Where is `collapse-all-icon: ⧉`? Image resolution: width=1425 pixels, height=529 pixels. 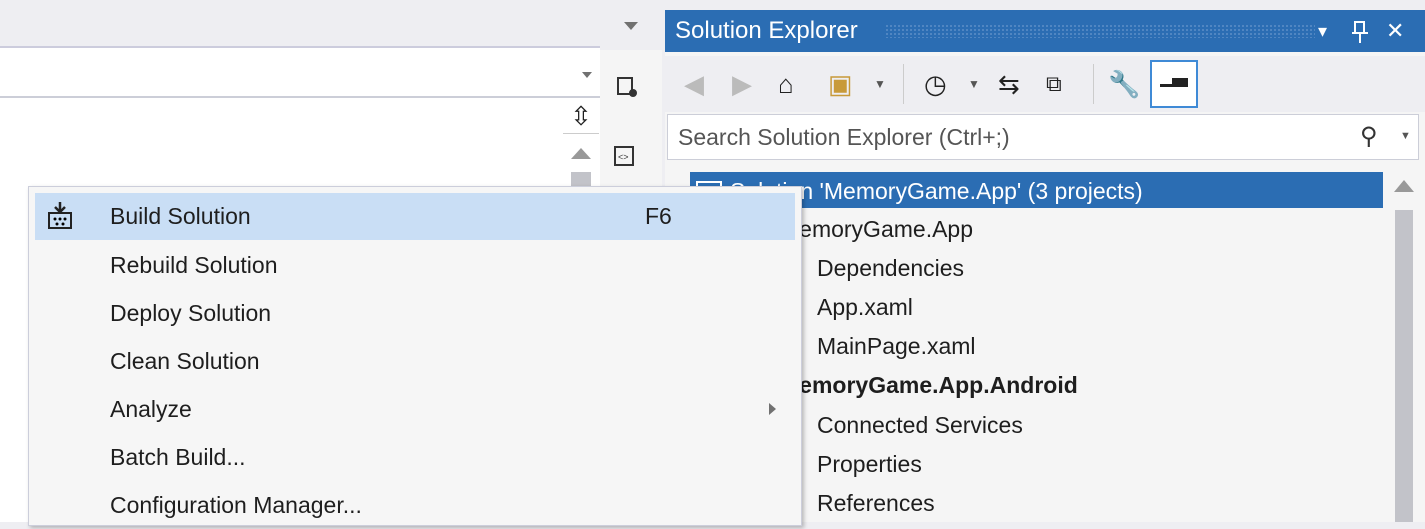 collapse-all-icon: ⧉ is located at coordinates (1054, 84).